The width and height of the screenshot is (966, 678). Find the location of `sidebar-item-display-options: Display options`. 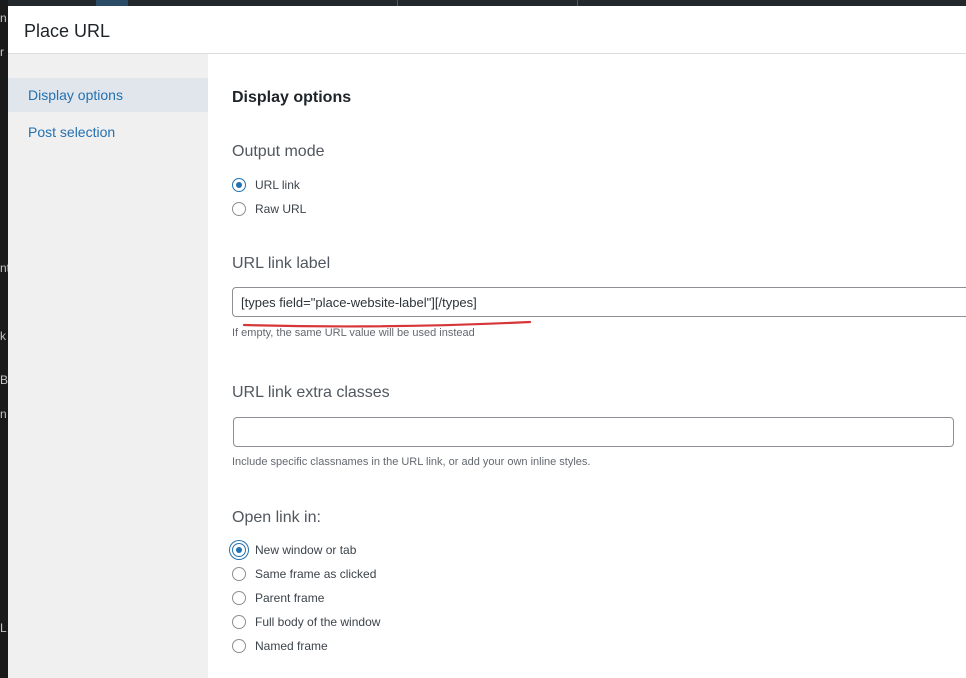

sidebar-item-display-options: Display options is located at coordinates (108, 95).